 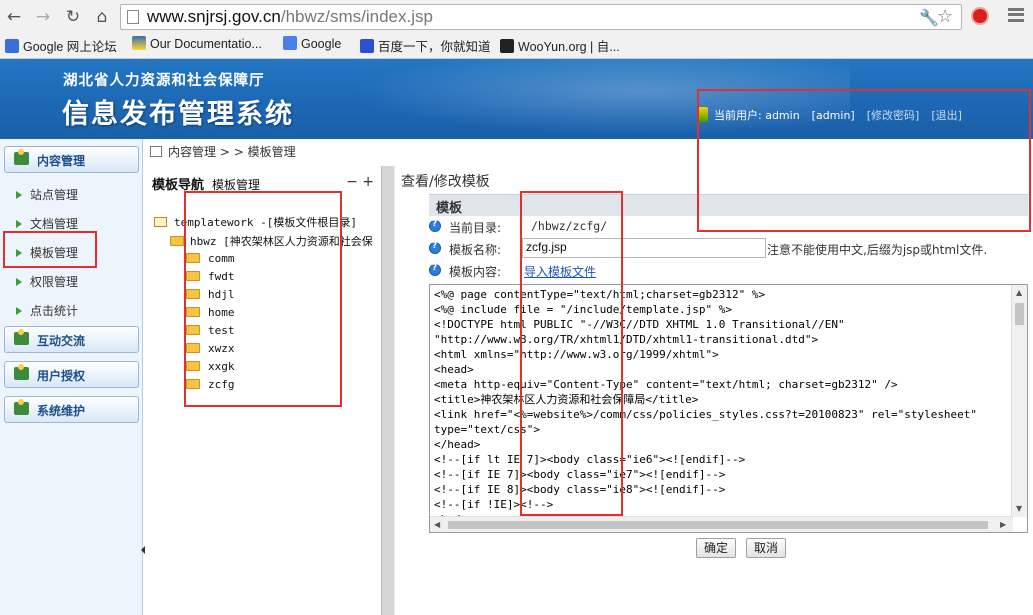 I want to click on sidebar-item-document: 文档管理, so click(x=47, y=223).